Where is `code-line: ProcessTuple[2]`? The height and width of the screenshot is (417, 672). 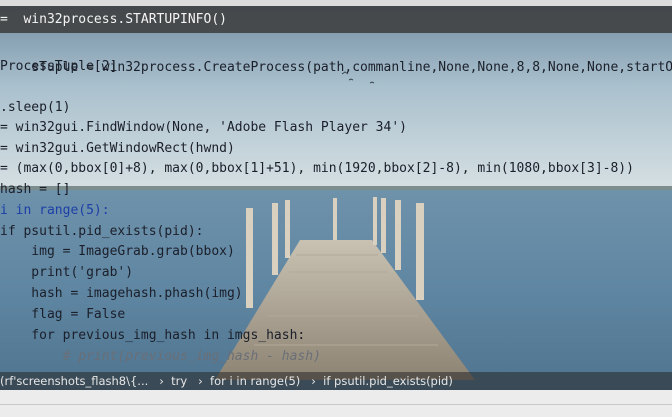 code-line: ProcessTuple[2] is located at coordinates (59, 66).